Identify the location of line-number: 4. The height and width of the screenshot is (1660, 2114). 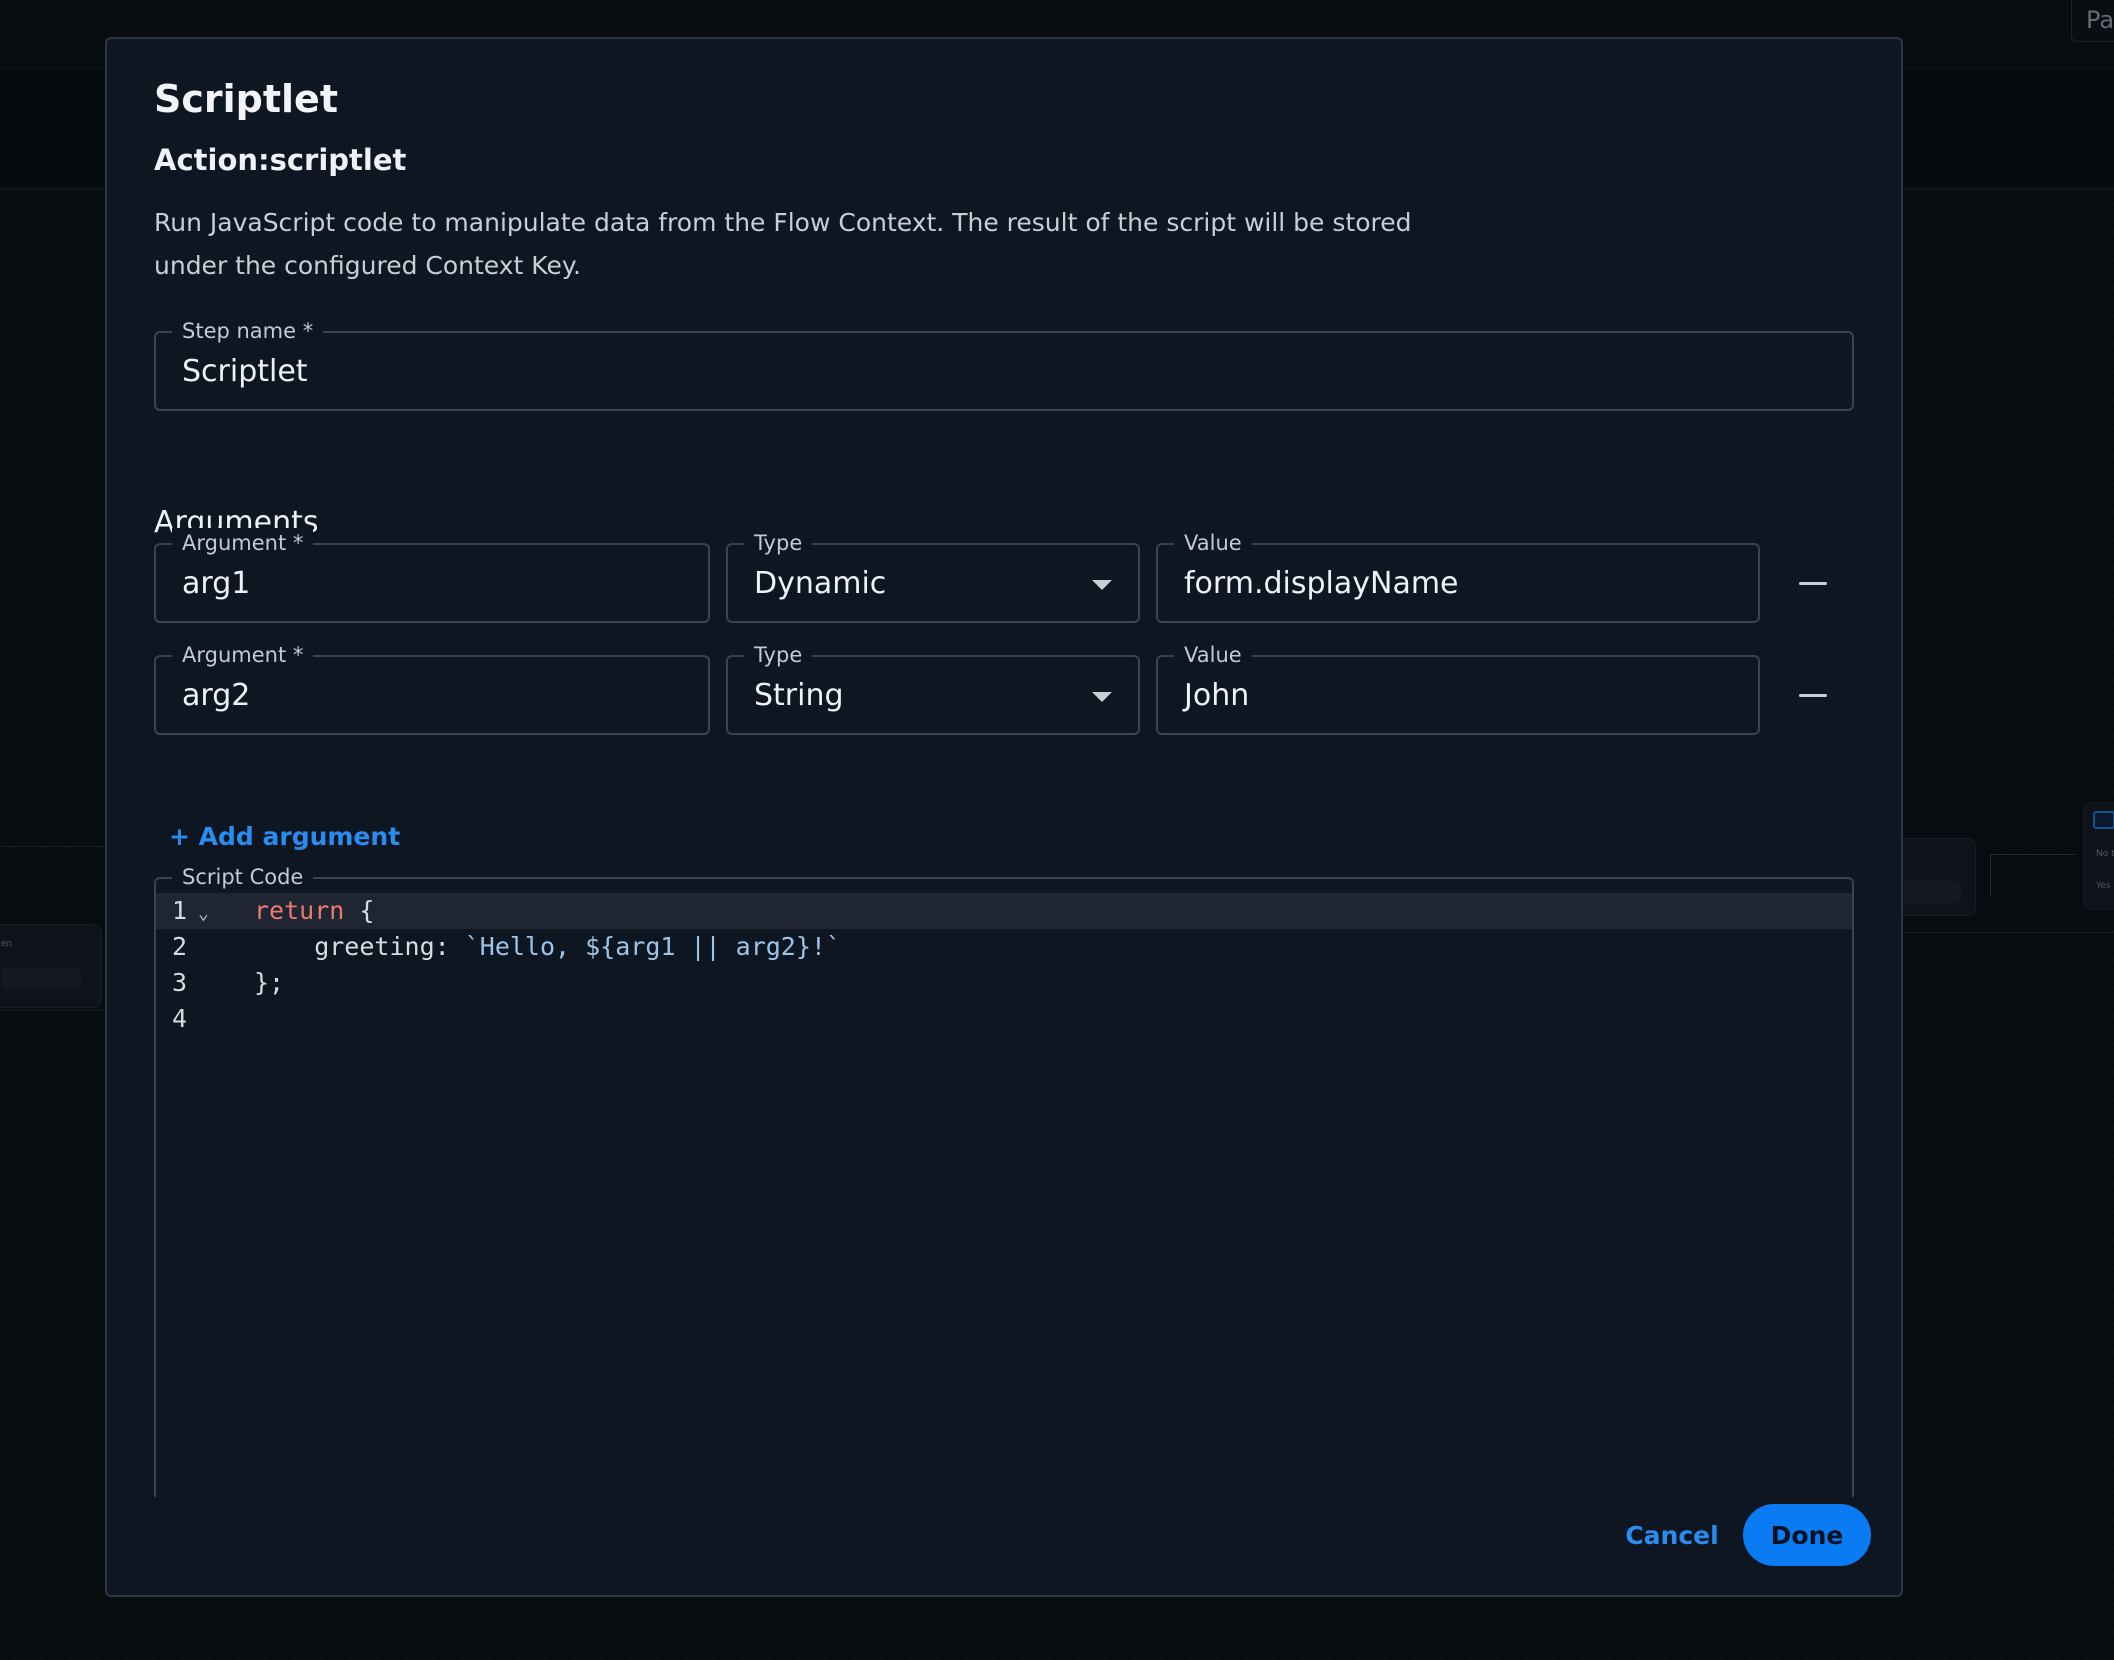
(180, 1018).